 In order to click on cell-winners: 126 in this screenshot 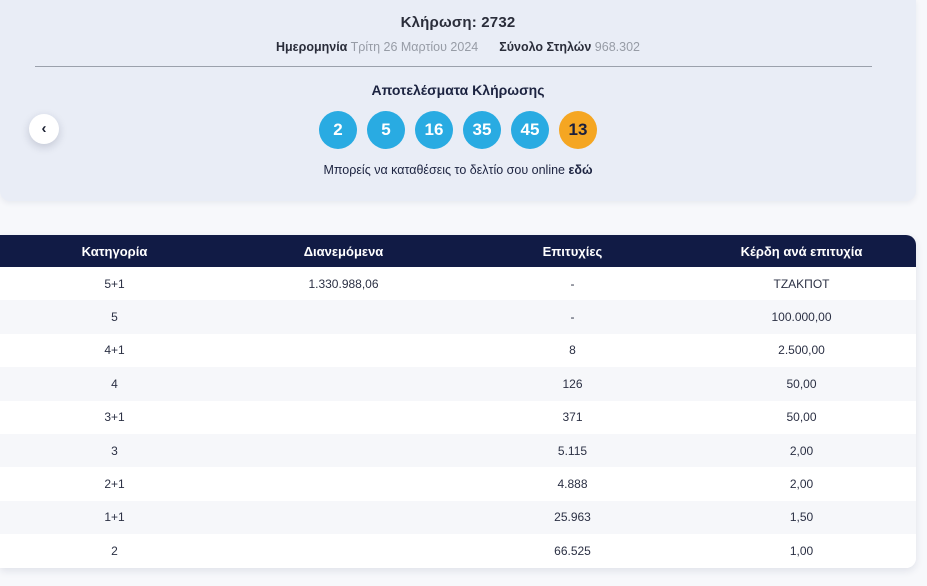, I will do `click(572, 383)`.